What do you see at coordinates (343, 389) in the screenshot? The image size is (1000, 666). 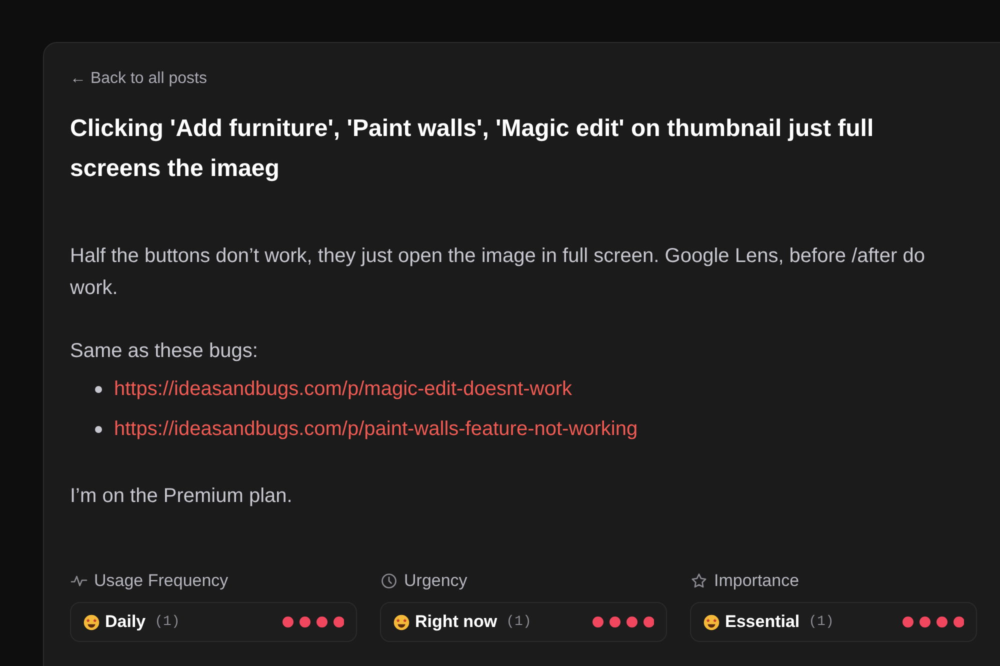 I see `bug-link: https://ideasandbugs.com/p/magic-edit-doesnt-work` at bounding box center [343, 389].